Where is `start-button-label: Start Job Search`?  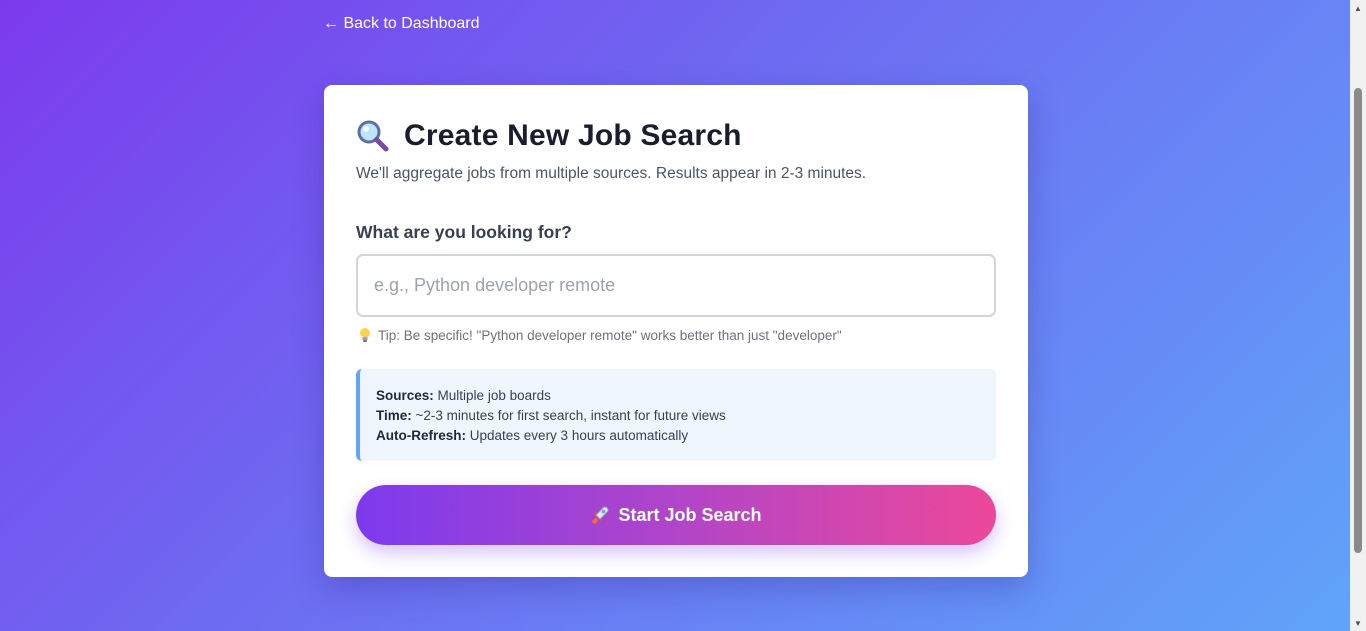
start-button-label: Start Job Search is located at coordinates (690, 514).